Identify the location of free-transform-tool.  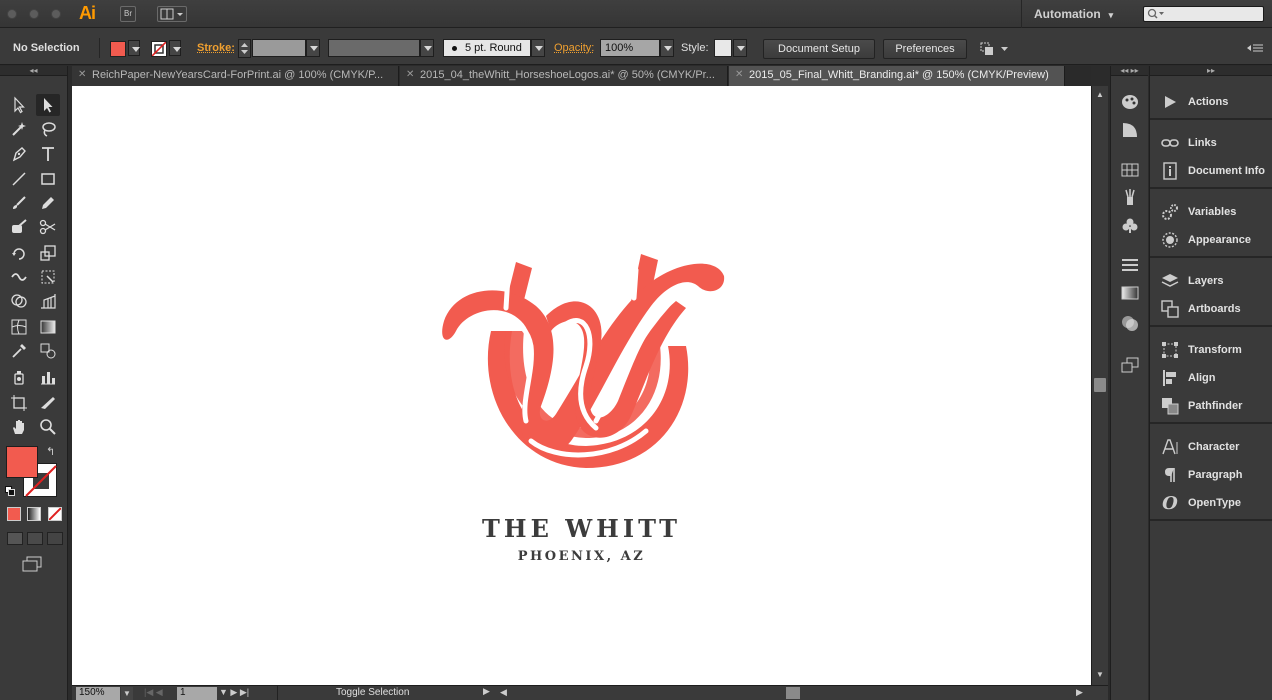
(48, 277).